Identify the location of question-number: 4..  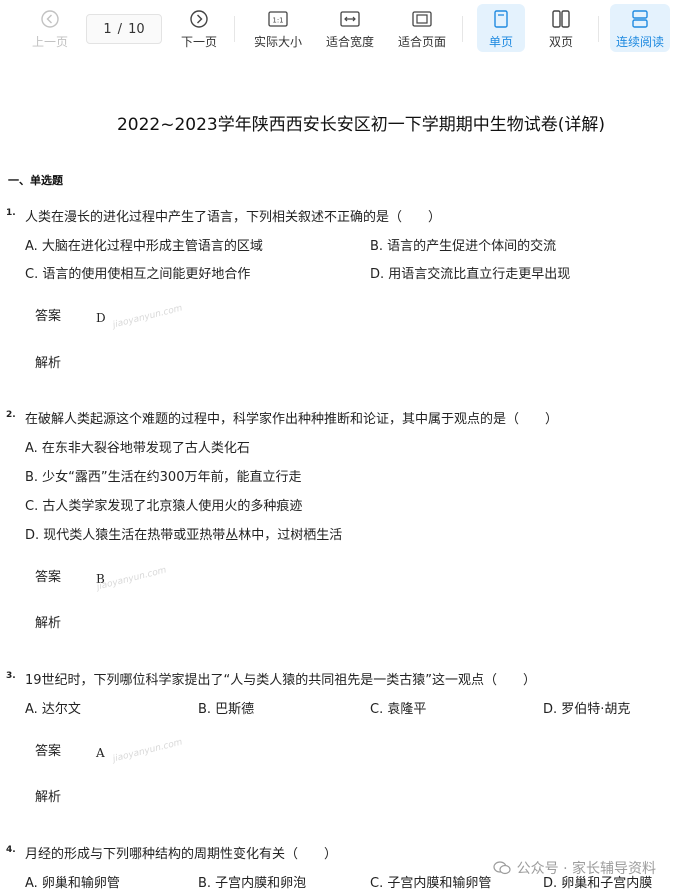
(11, 850).